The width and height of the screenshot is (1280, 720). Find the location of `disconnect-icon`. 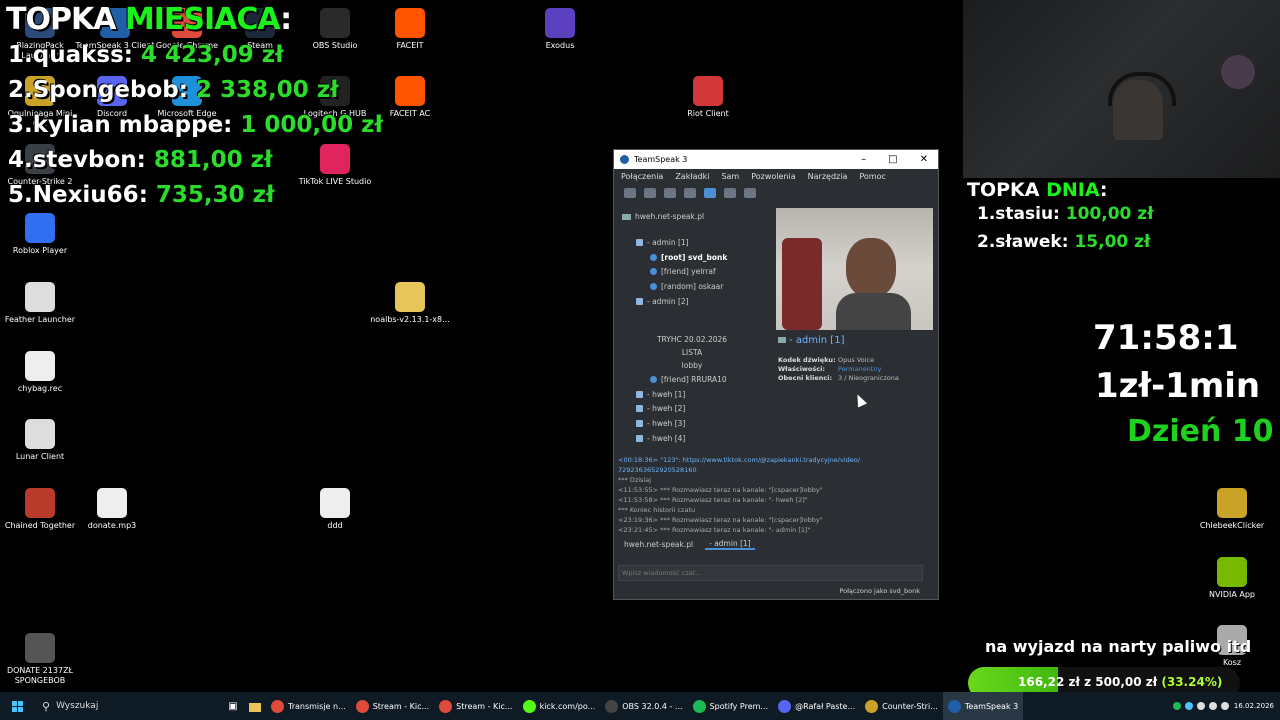

disconnect-icon is located at coordinates (630, 193).